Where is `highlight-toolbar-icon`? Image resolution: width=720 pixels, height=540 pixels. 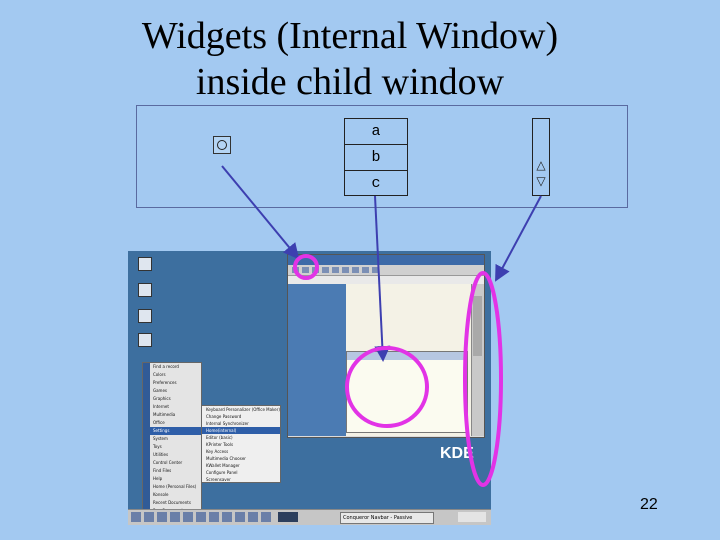
highlight-toolbar-icon is located at coordinates (306, 267).